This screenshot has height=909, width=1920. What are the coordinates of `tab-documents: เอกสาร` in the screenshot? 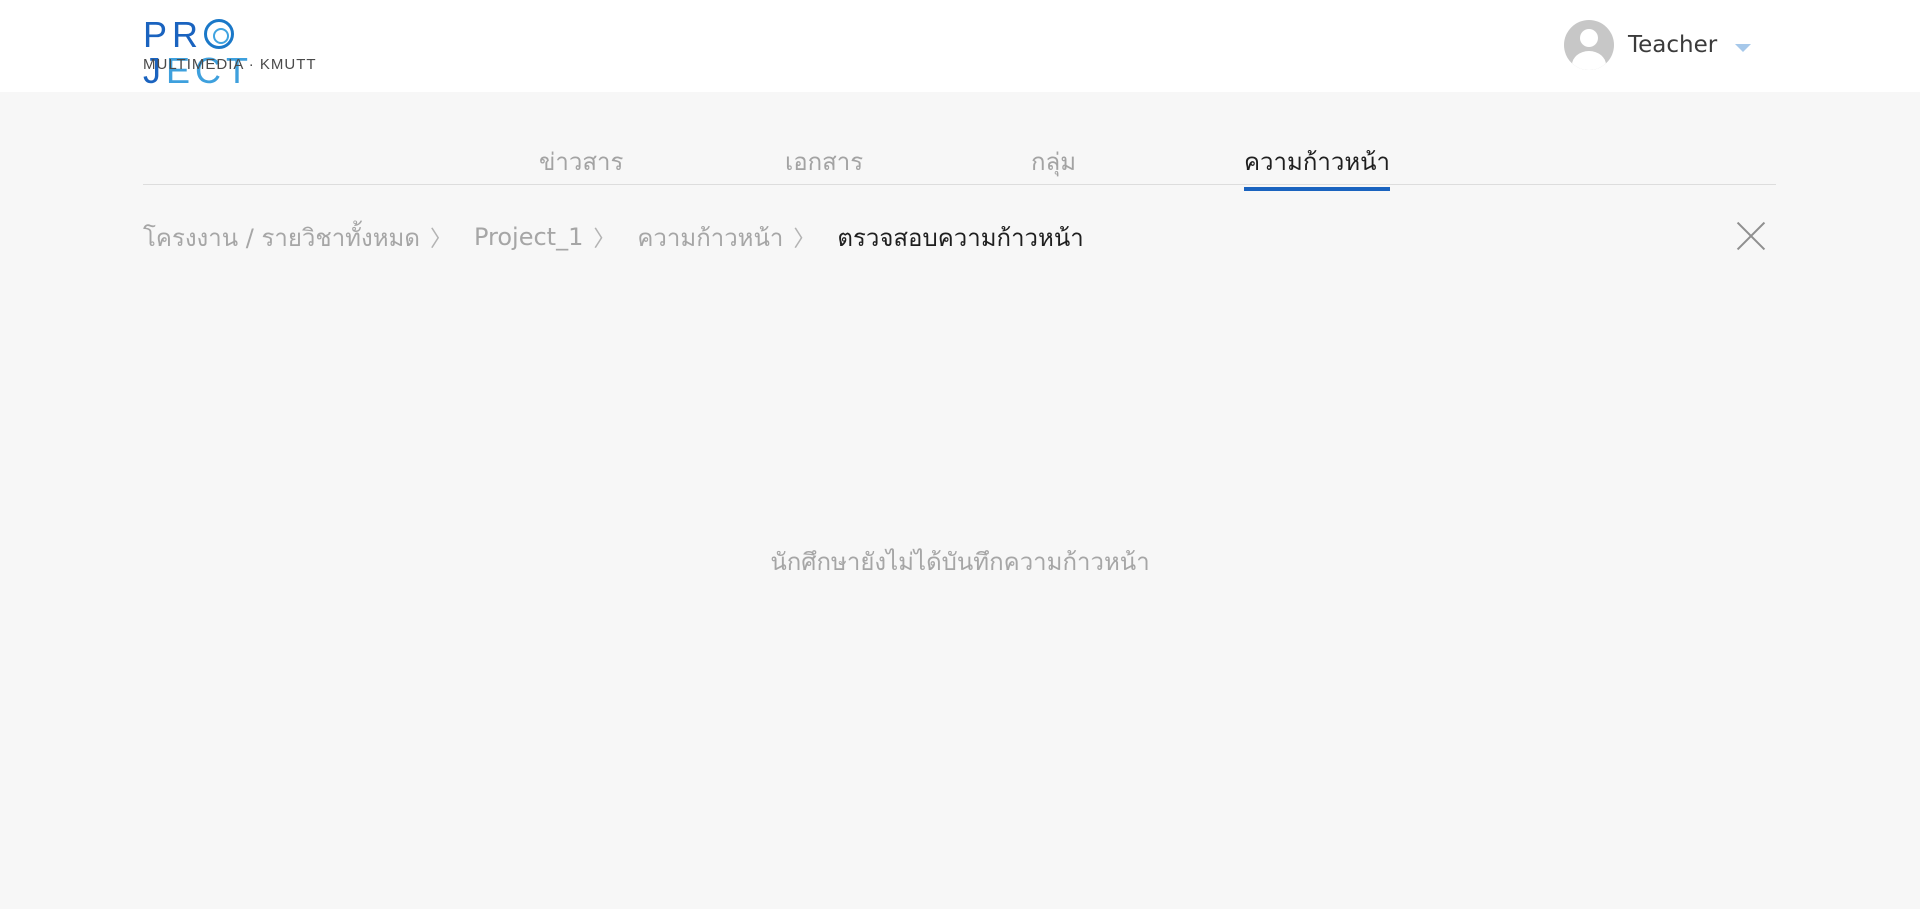 It's located at (824, 164).